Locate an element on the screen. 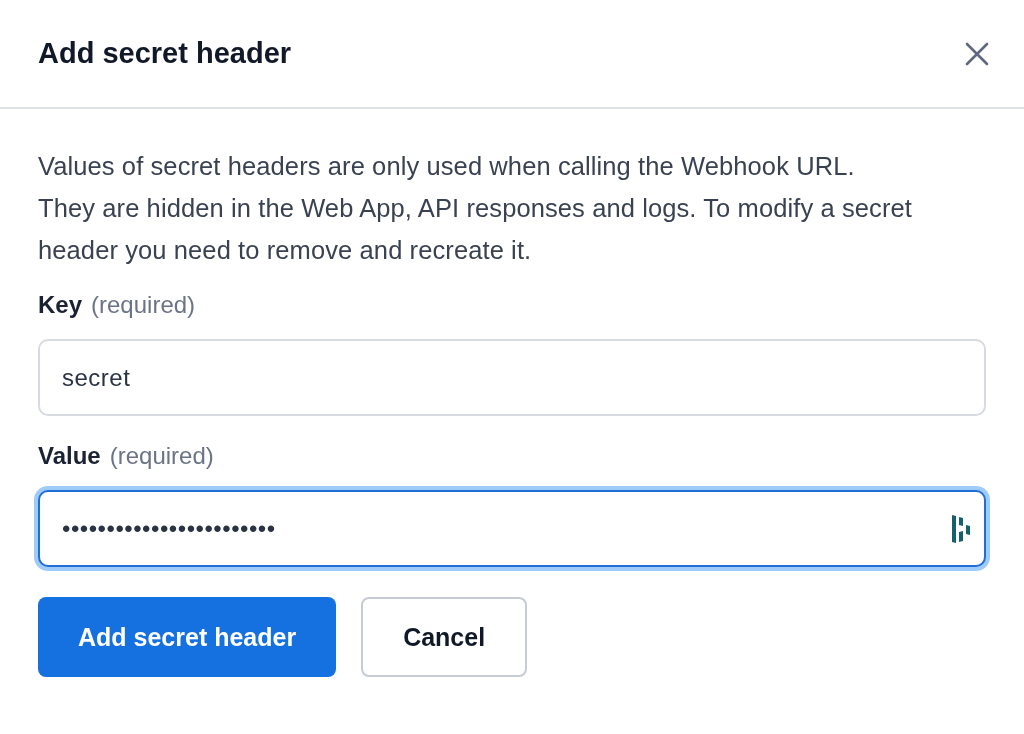  input-field: •••••••••••••••••••••••• is located at coordinates (512, 528).